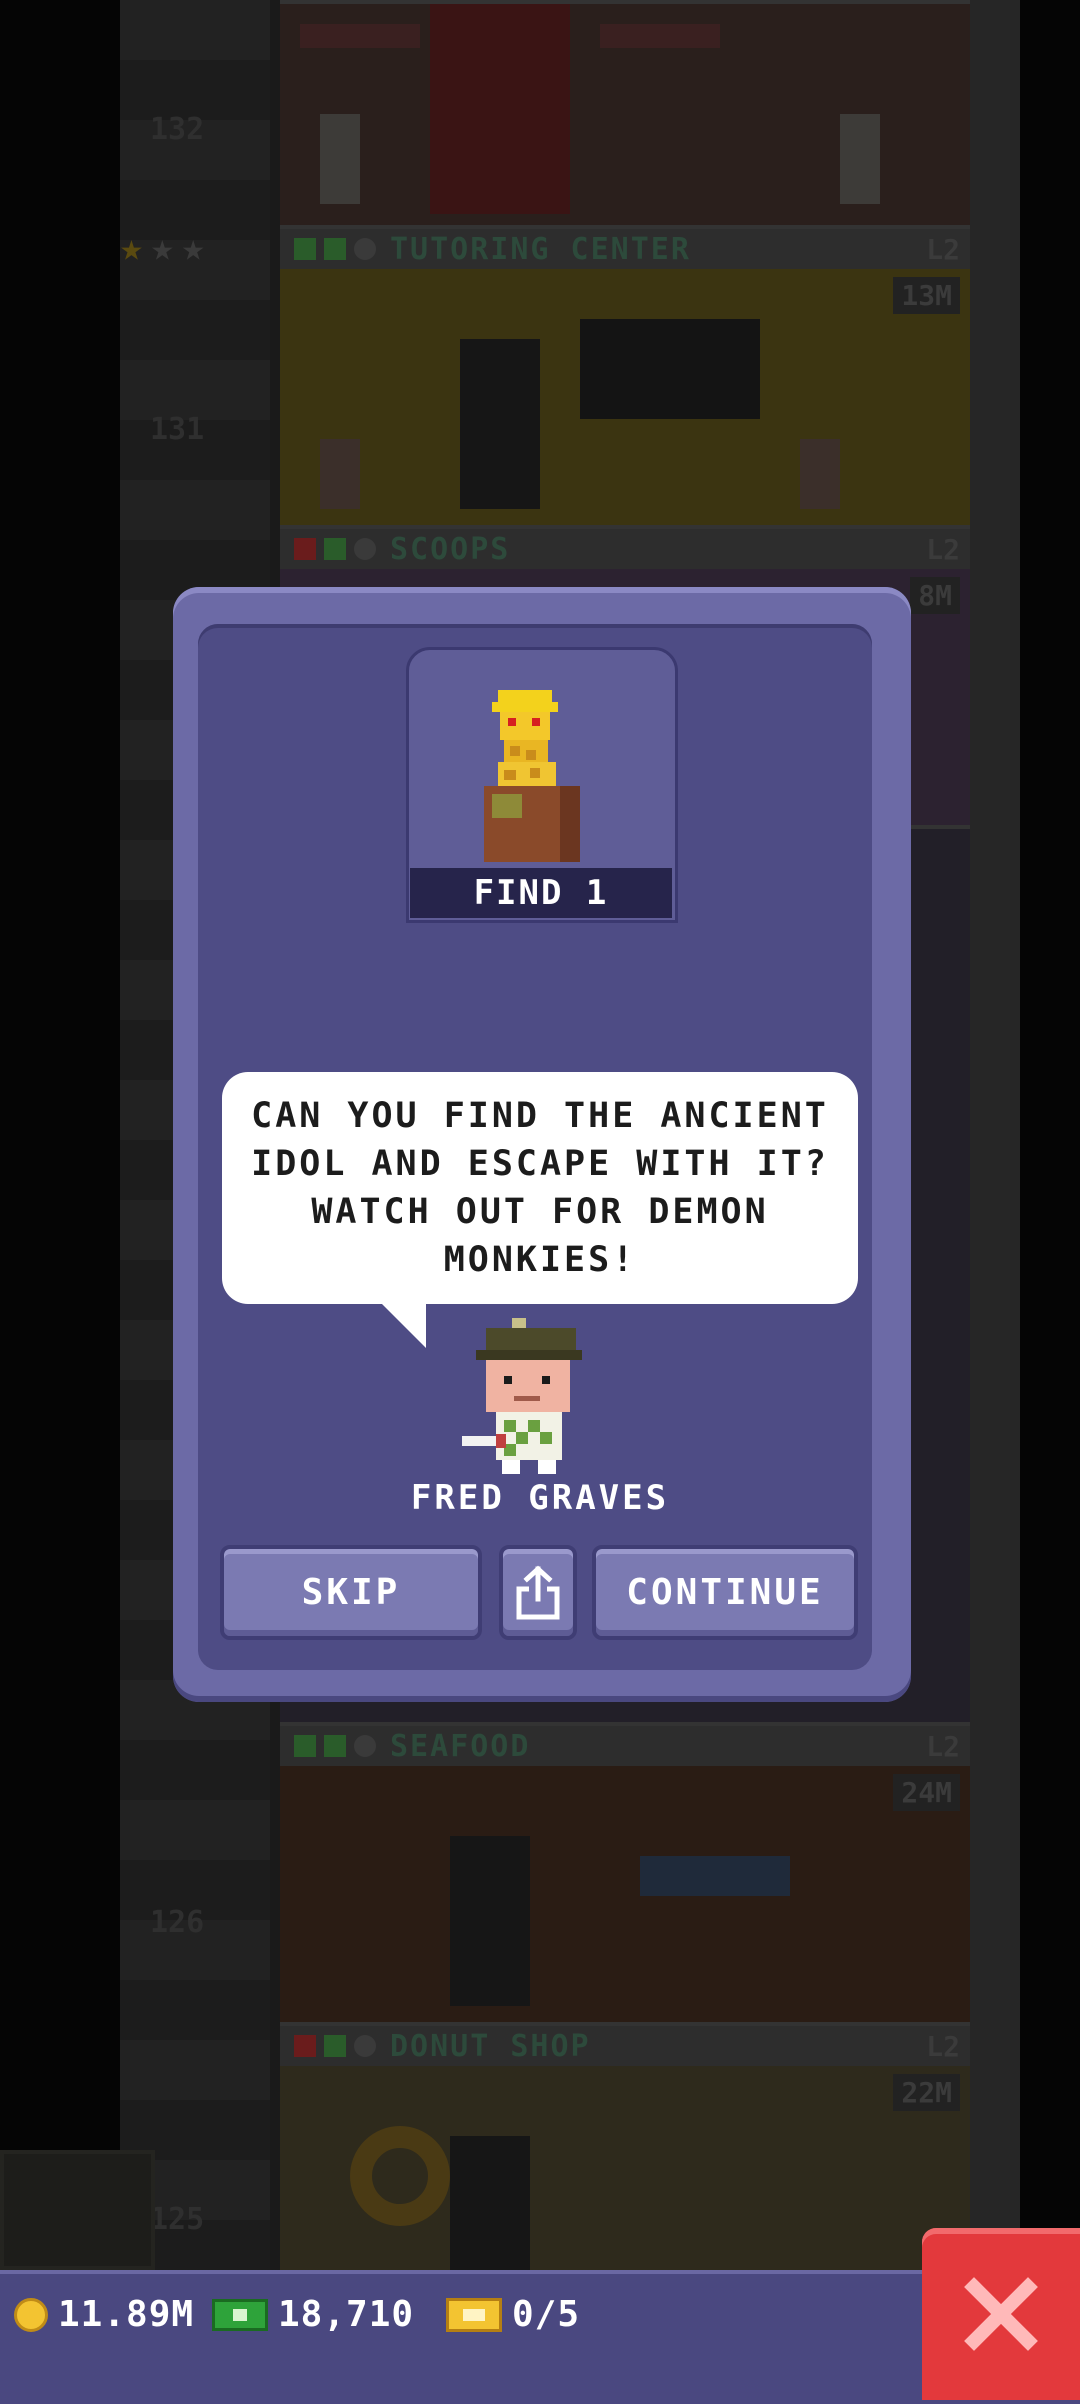  Describe the element at coordinates (541, 893) in the screenshot. I see `mission-goal-label: FIND 1` at that location.